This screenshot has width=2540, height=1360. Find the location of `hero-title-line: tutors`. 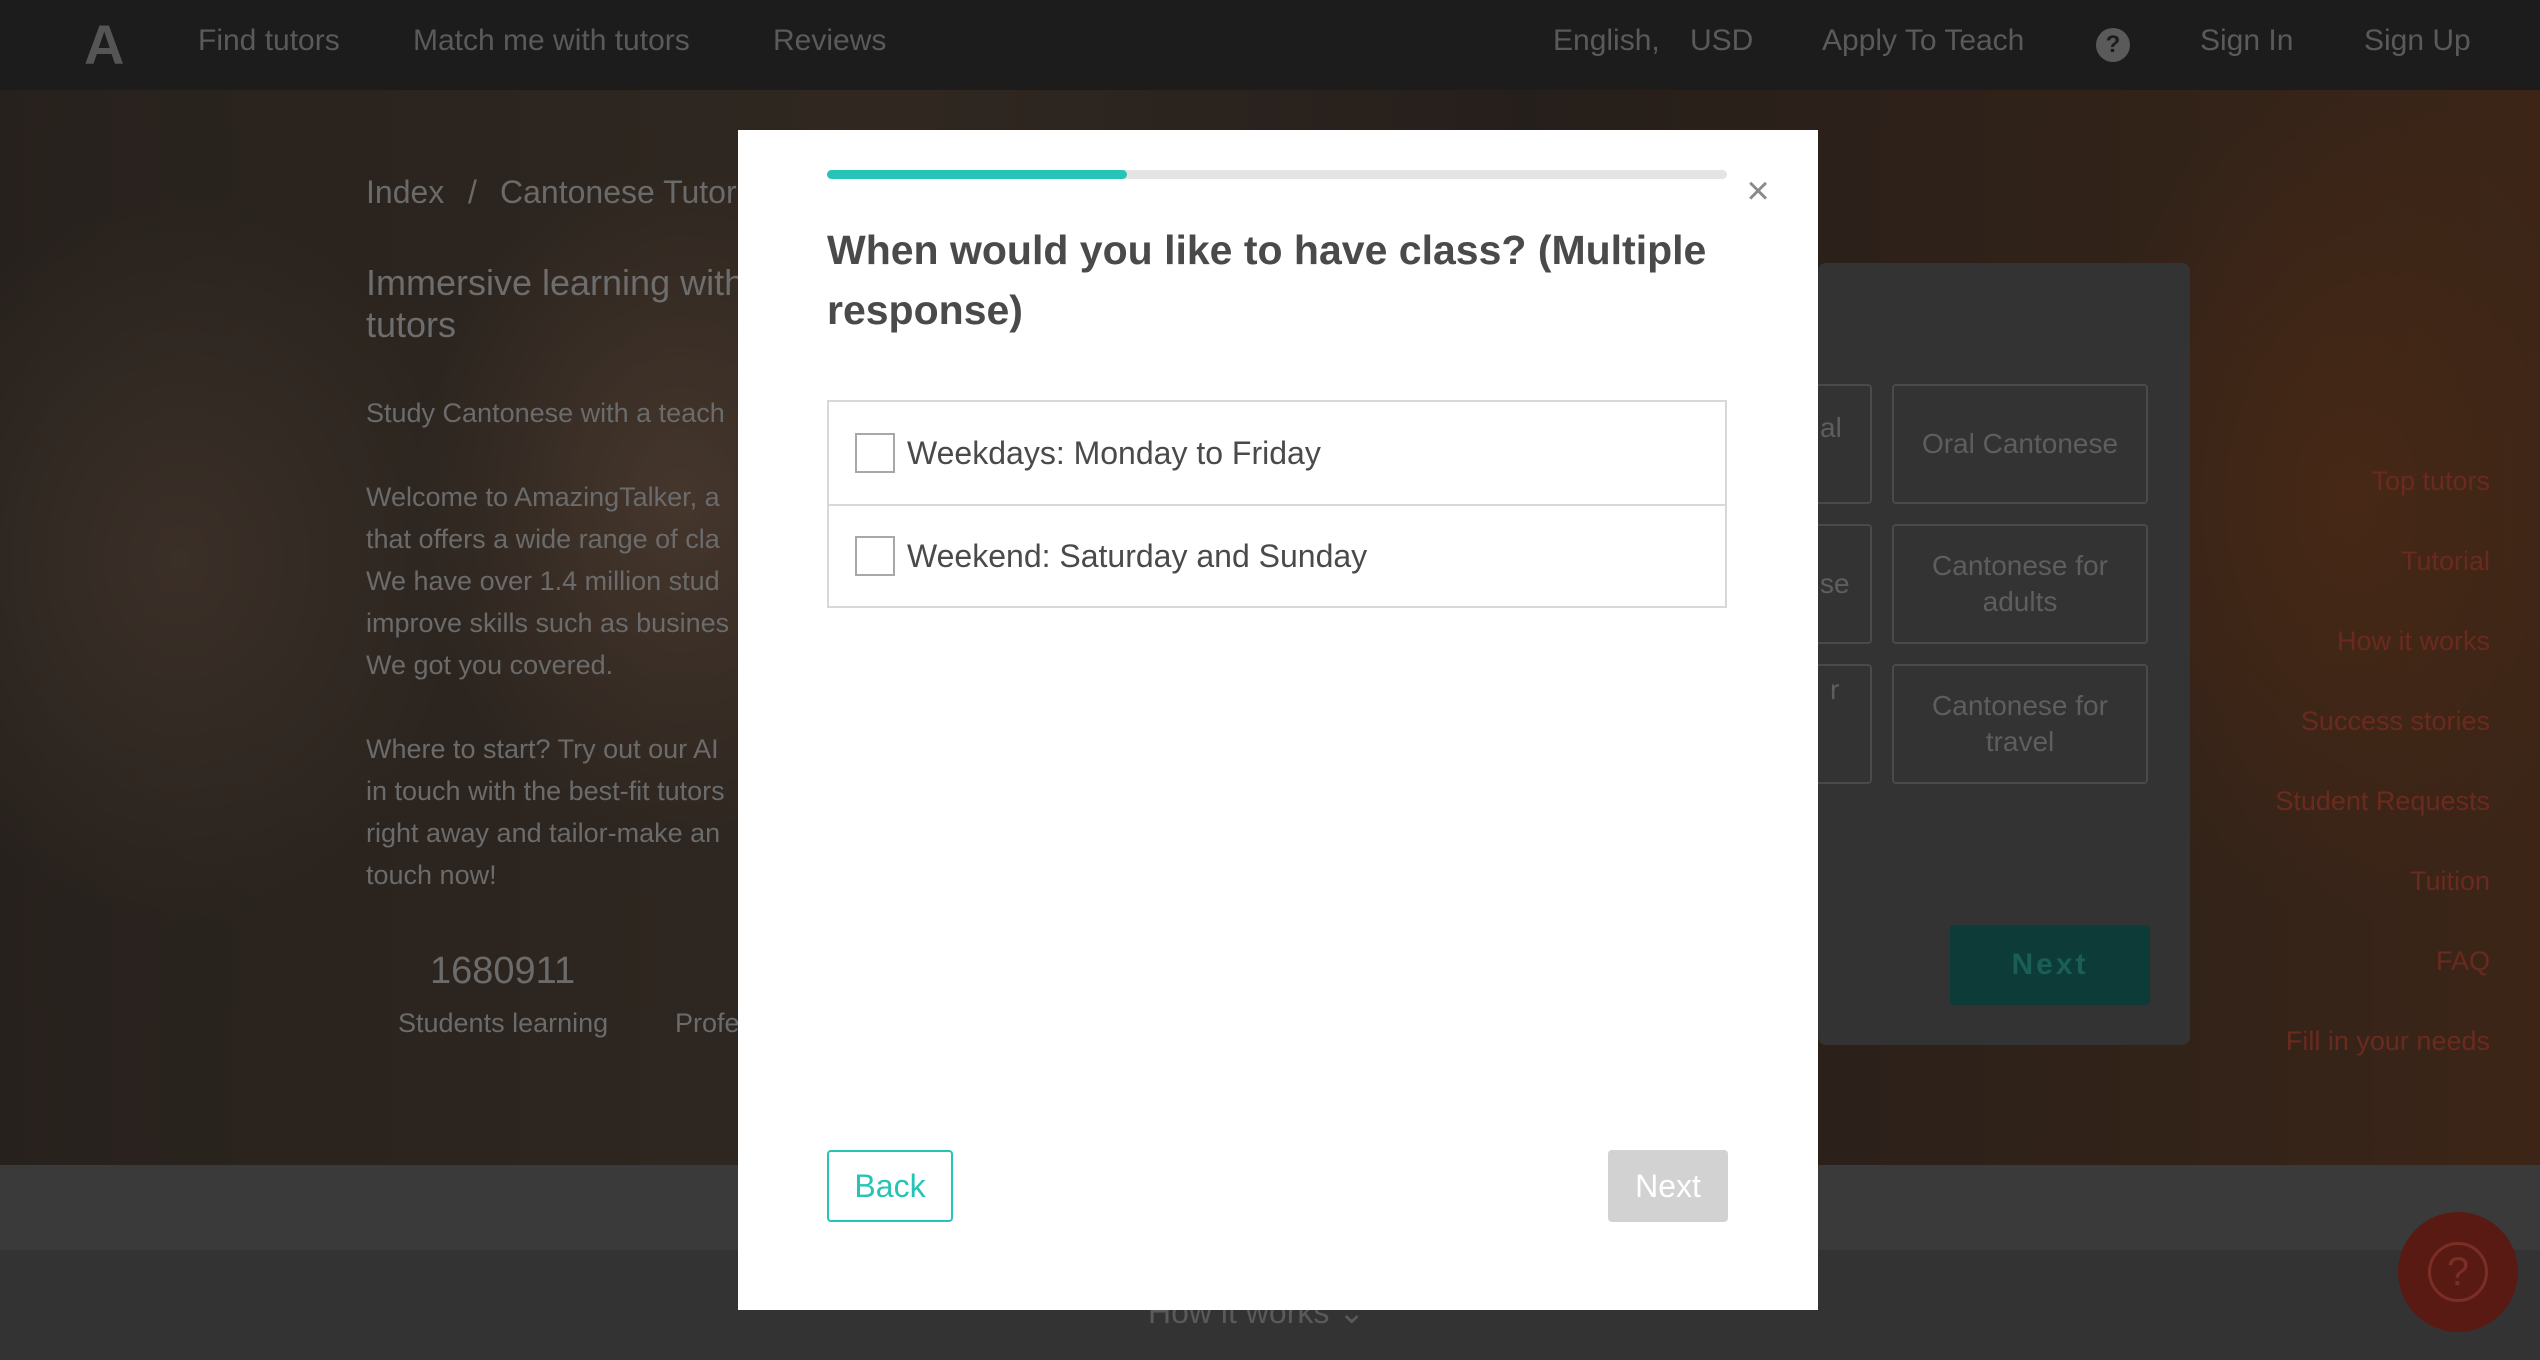

hero-title-line: tutors is located at coordinates (411, 324).